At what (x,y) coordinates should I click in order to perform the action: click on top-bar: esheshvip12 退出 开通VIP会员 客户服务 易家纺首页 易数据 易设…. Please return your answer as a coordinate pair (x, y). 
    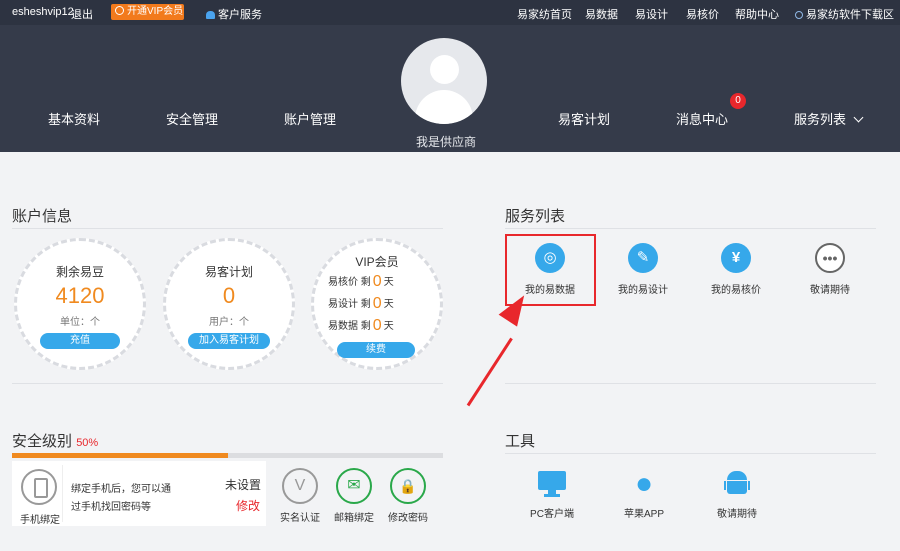
    Looking at the image, I should click on (450, 12).